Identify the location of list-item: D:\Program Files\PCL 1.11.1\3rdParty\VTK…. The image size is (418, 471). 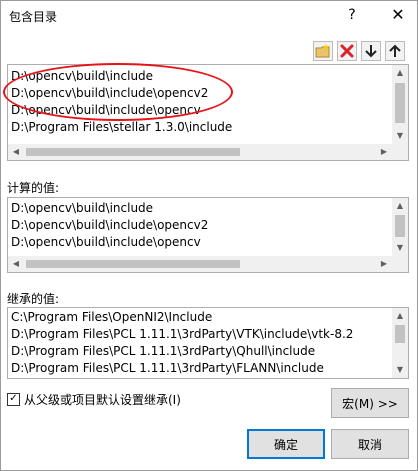
(182, 334).